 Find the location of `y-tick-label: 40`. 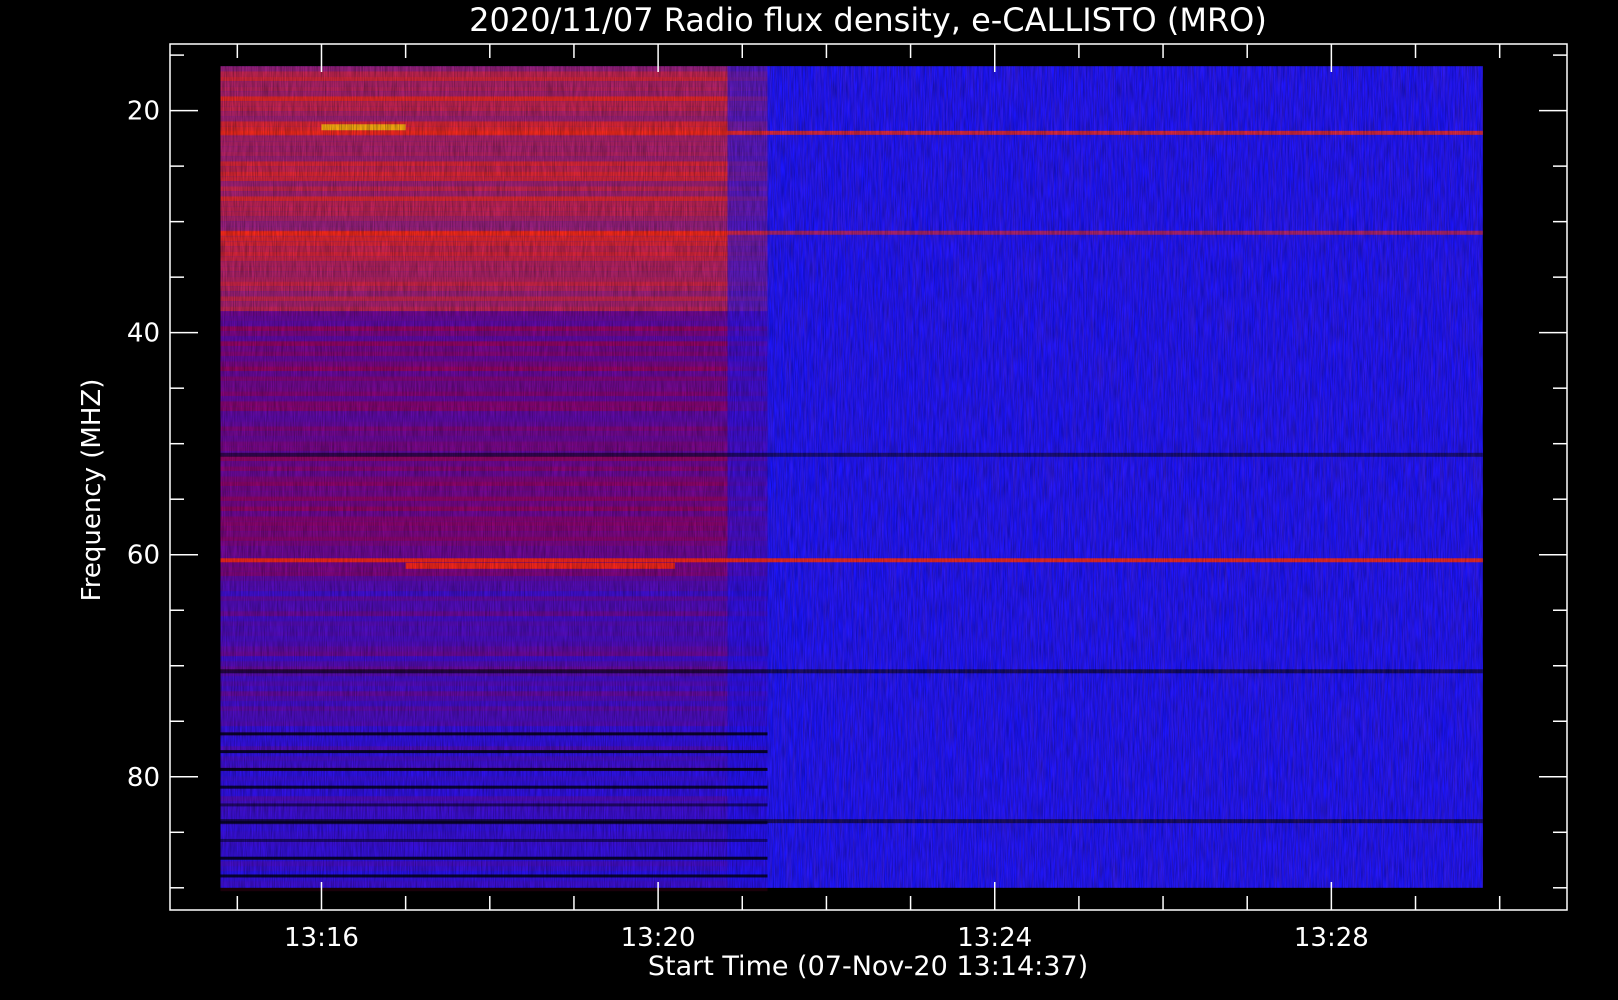

y-tick-label: 40 is located at coordinates (143, 334).